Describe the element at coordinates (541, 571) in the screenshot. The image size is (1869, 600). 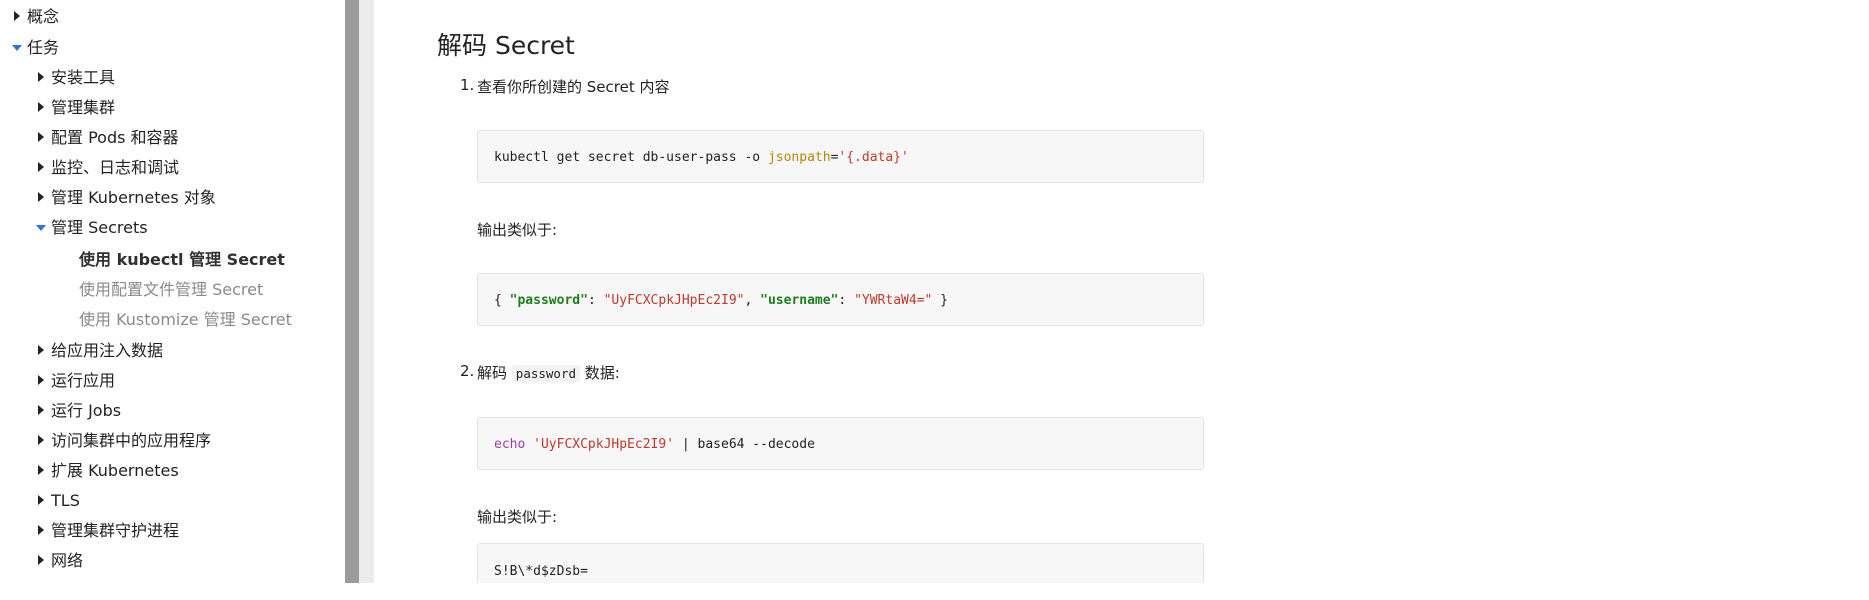
I see `code-plain: S!B\*d$zDsb=` at that location.